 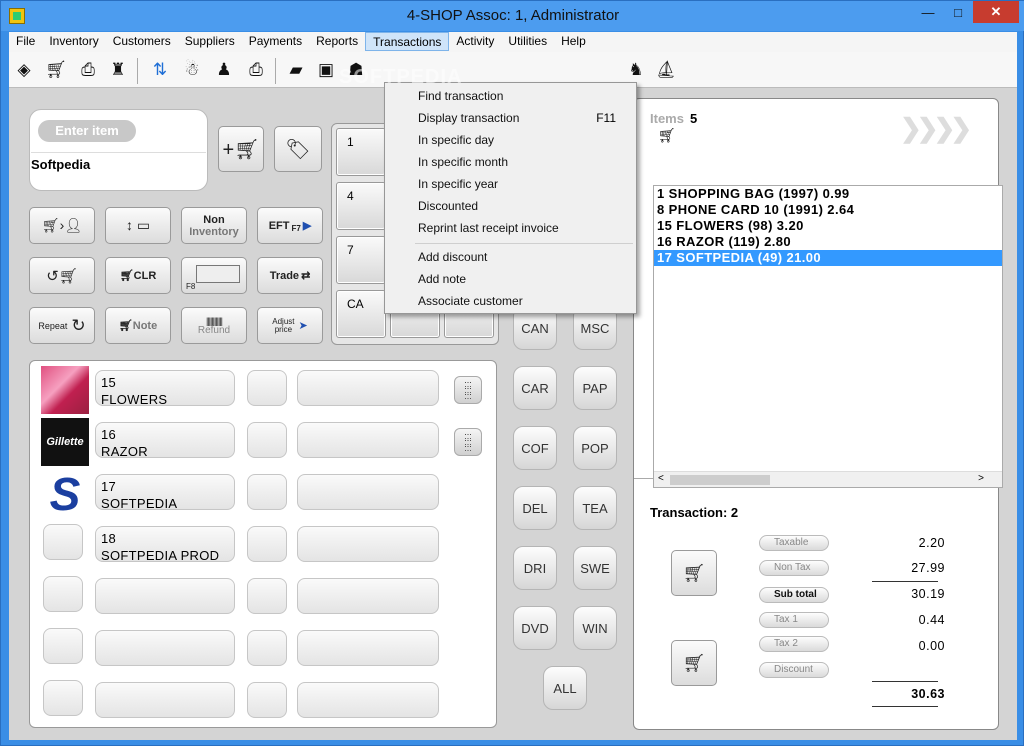 What do you see at coordinates (452, 257) in the screenshot?
I see `menu-add-discount: Add discount` at bounding box center [452, 257].